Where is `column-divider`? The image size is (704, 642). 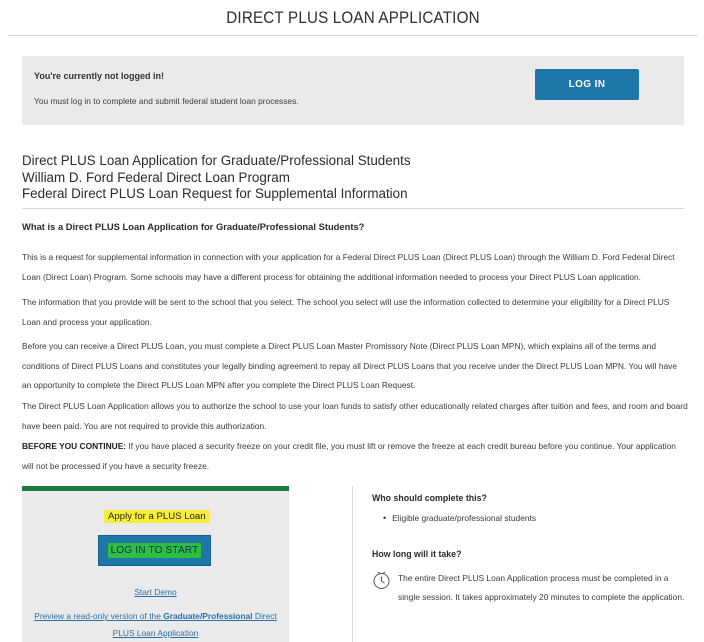 column-divider is located at coordinates (352, 564).